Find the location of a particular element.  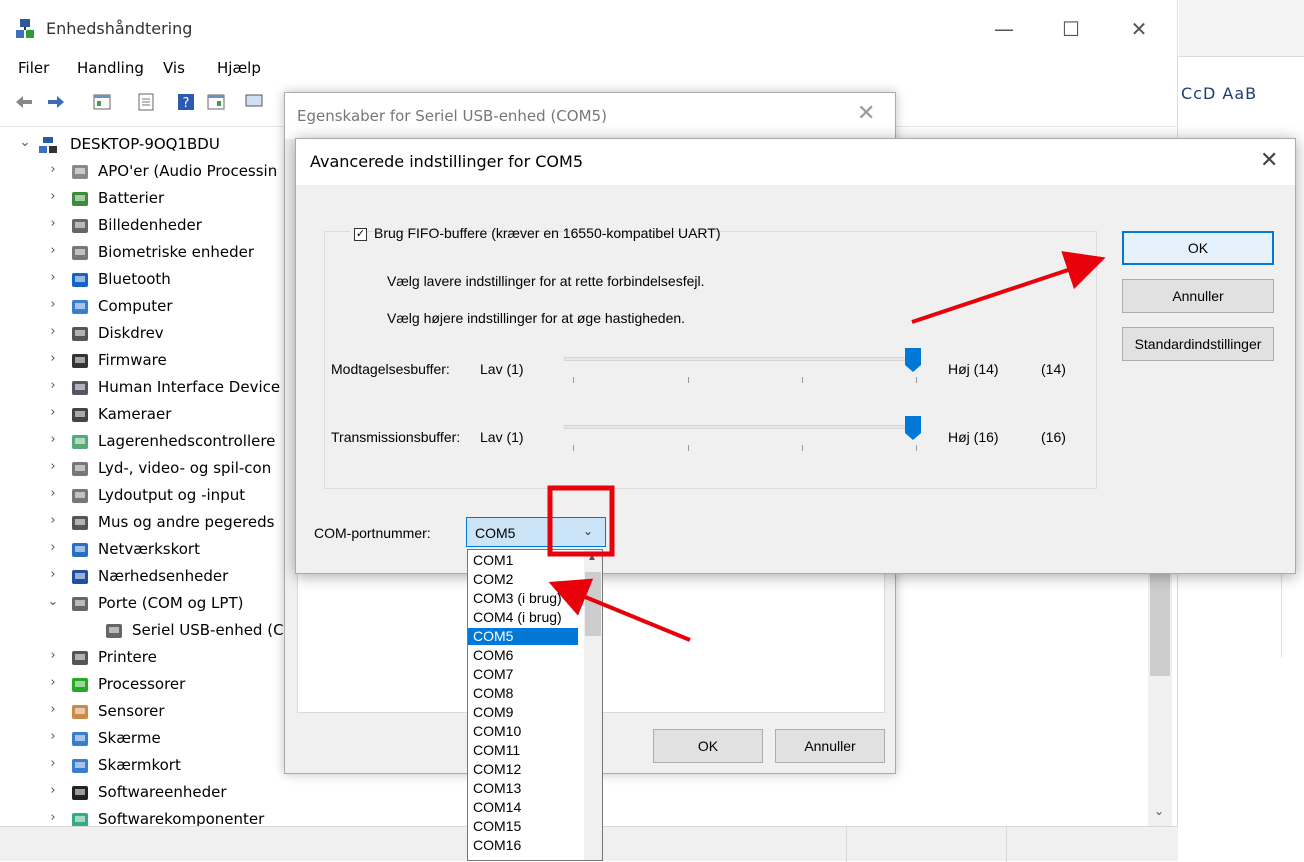

cancel-button: Annuller is located at coordinates (1198, 296).